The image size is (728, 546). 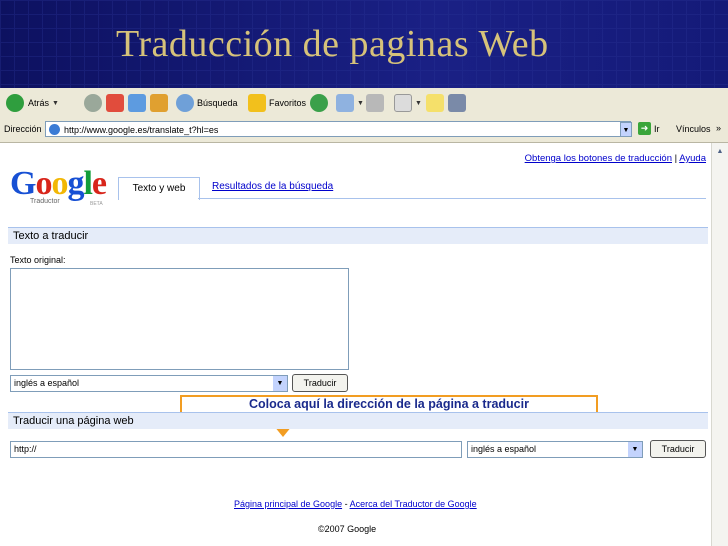 What do you see at coordinates (47, 383) in the screenshot?
I see `text-language-value: inglés a español` at bounding box center [47, 383].